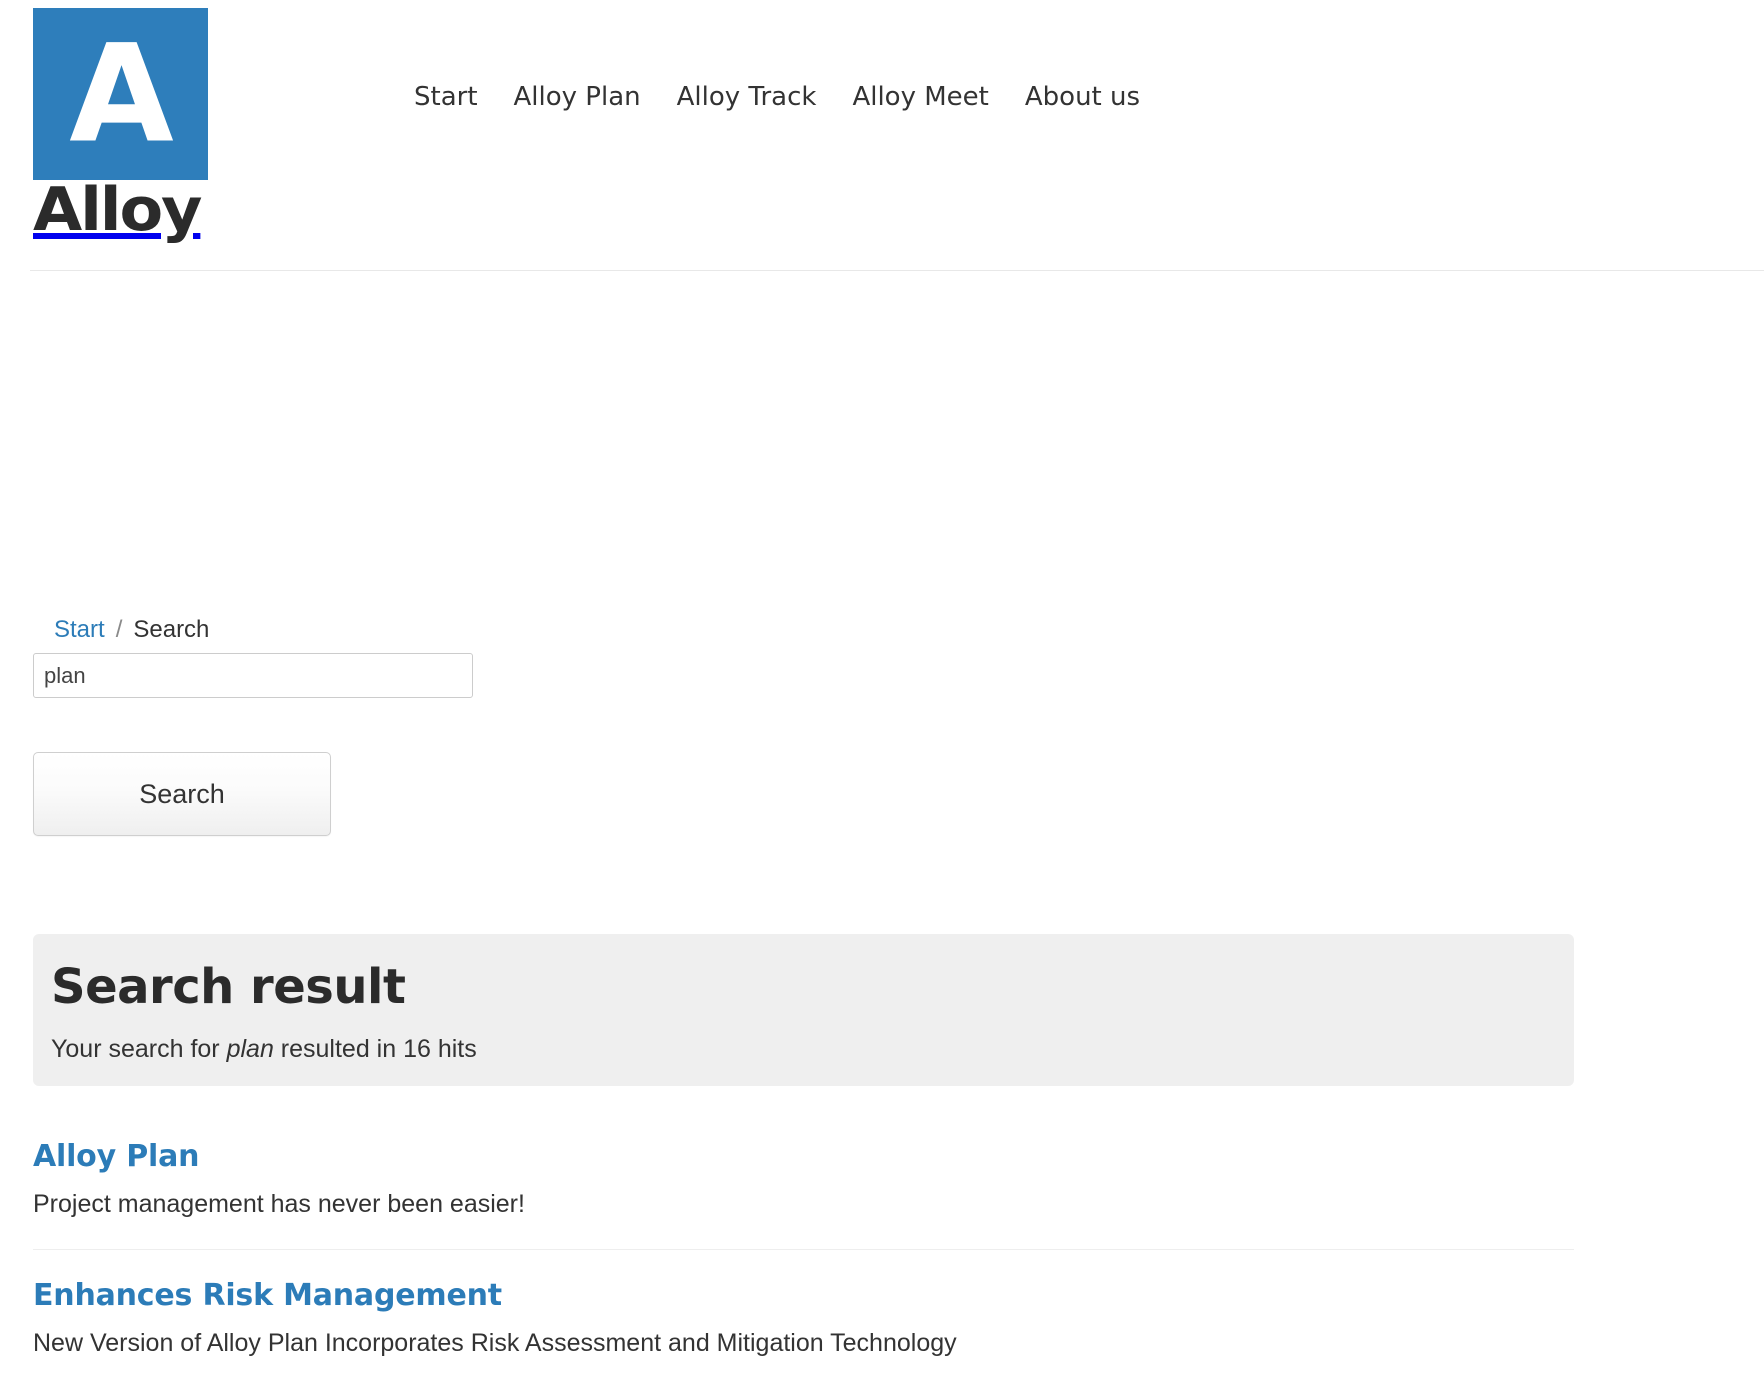 This screenshot has width=1764, height=1388. Describe the element at coordinates (378, 1049) in the screenshot. I see `summary-suffix: resulted in 16 hits` at that location.